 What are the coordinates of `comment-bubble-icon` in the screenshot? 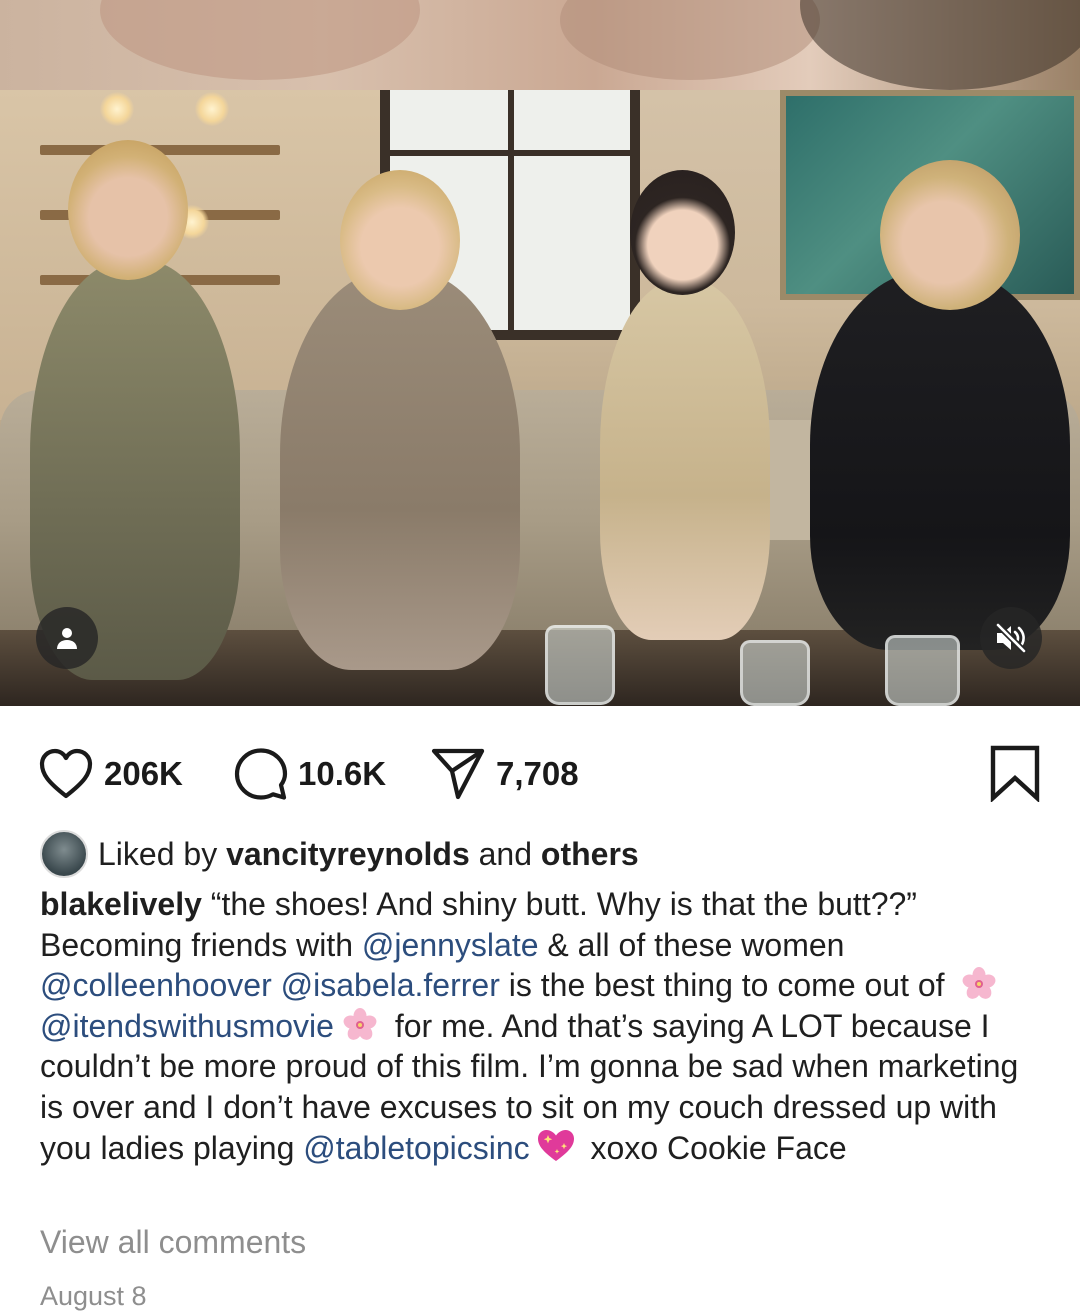 It's located at (261, 774).